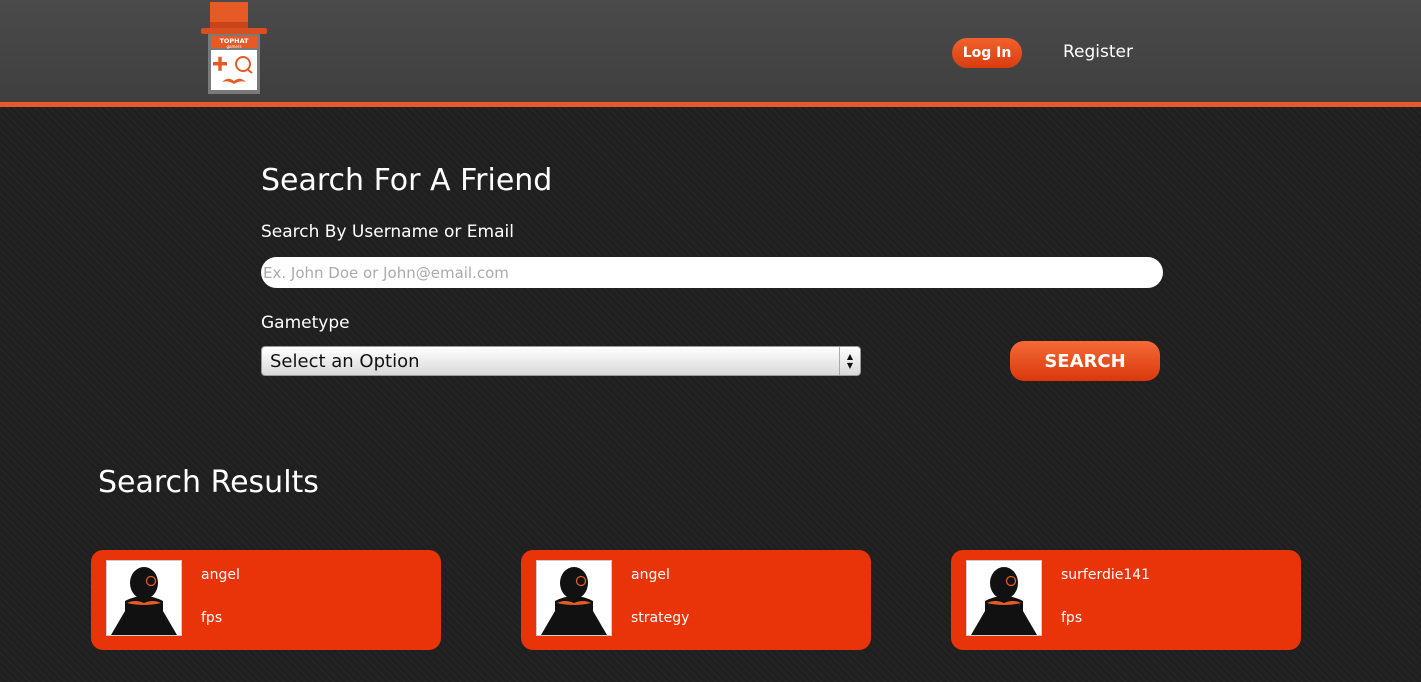 The width and height of the screenshot is (1421, 682). I want to click on tophat-logo: TOPHAT gamers, so click(234, 49).